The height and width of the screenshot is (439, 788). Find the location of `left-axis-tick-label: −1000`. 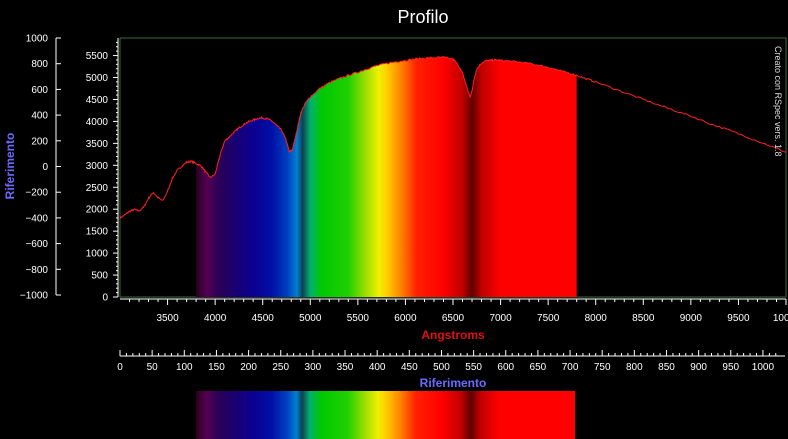

left-axis-tick-label: −1000 is located at coordinates (34, 296).